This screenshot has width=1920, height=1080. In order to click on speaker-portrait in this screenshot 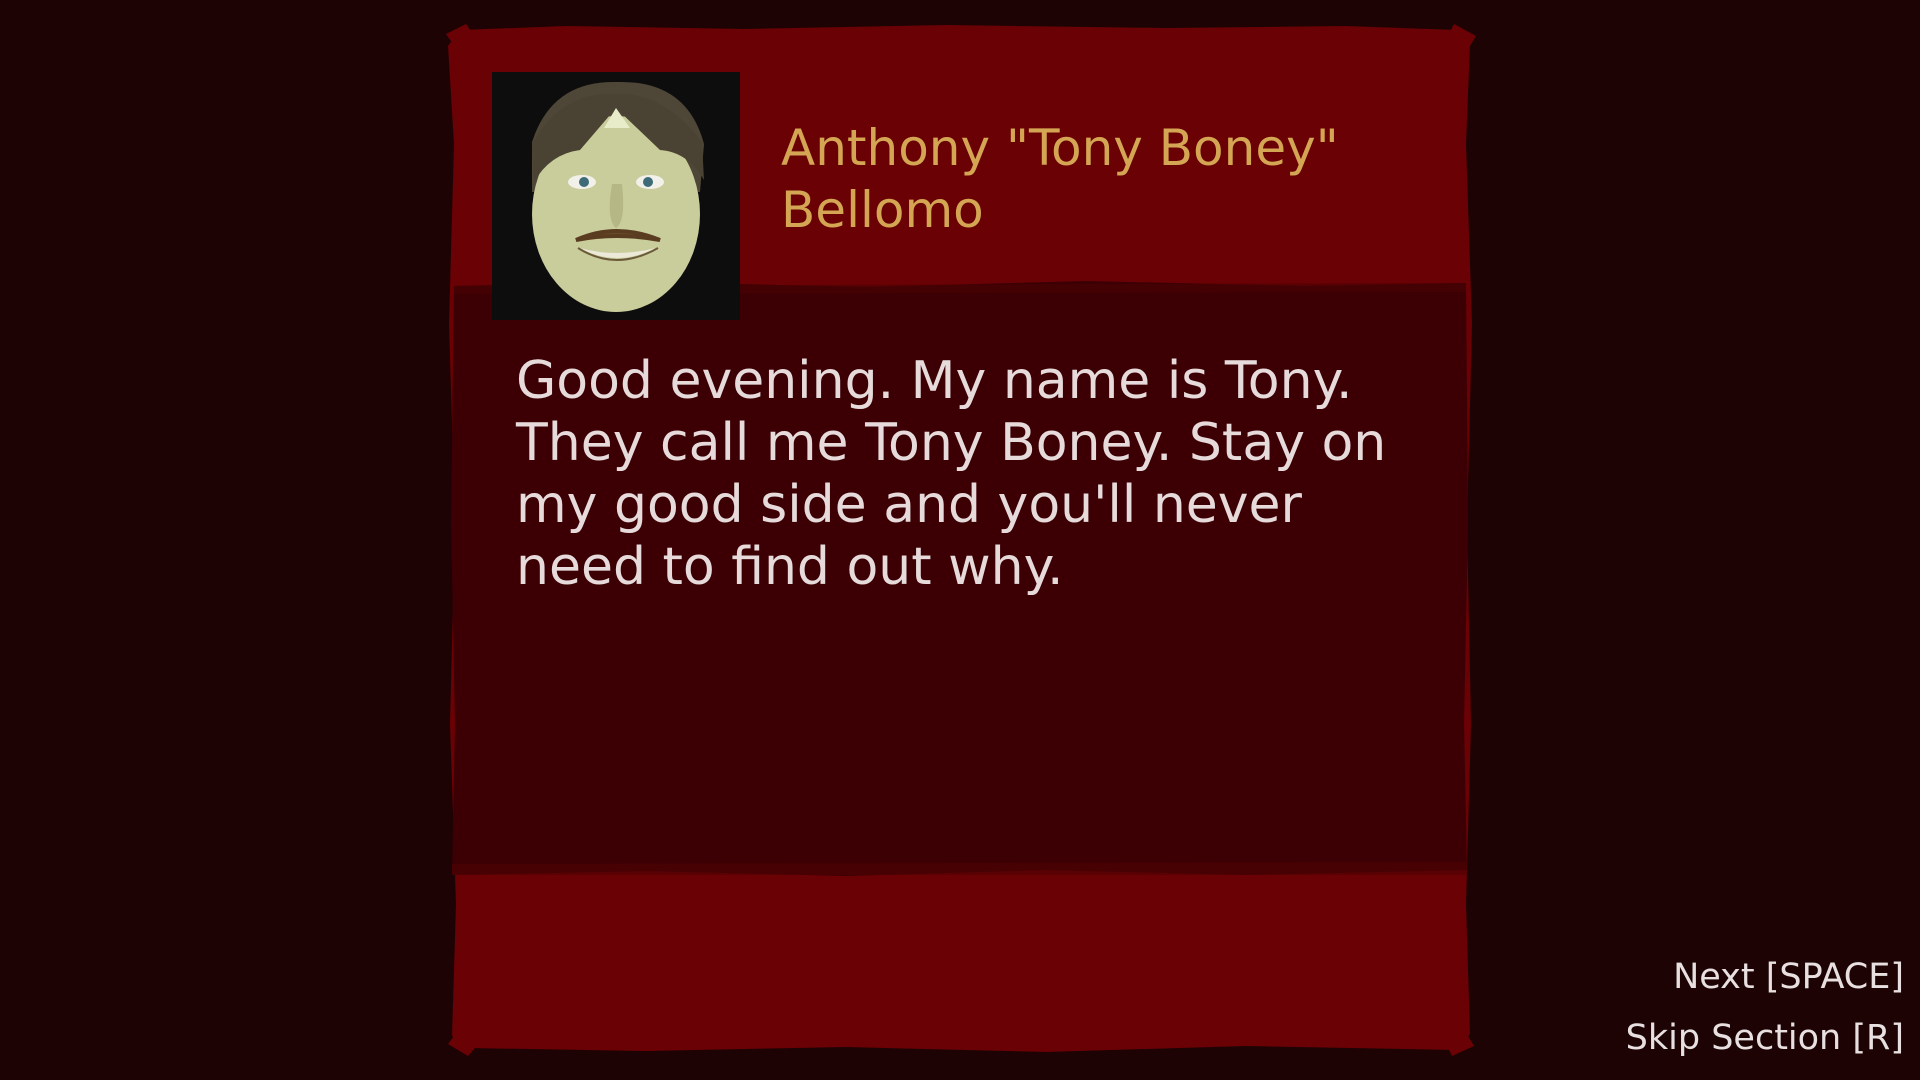, I will do `click(616, 196)`.